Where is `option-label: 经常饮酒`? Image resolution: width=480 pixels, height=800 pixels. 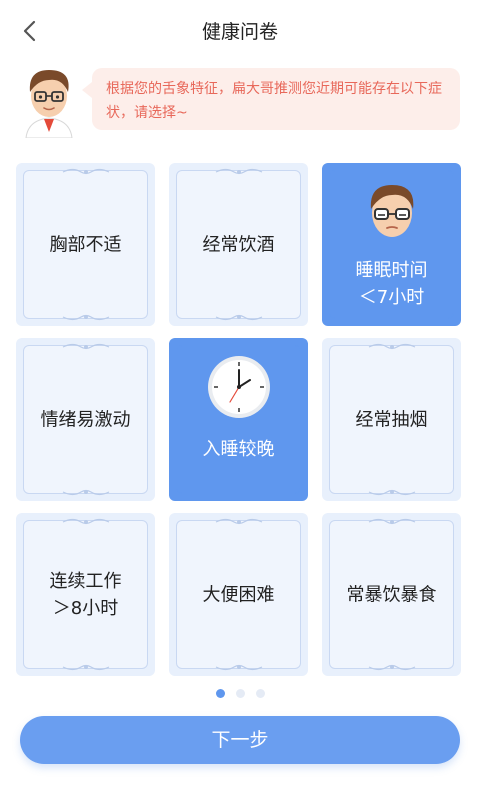
option-label: 经常饮酒 is located at coordinates (238, 244).